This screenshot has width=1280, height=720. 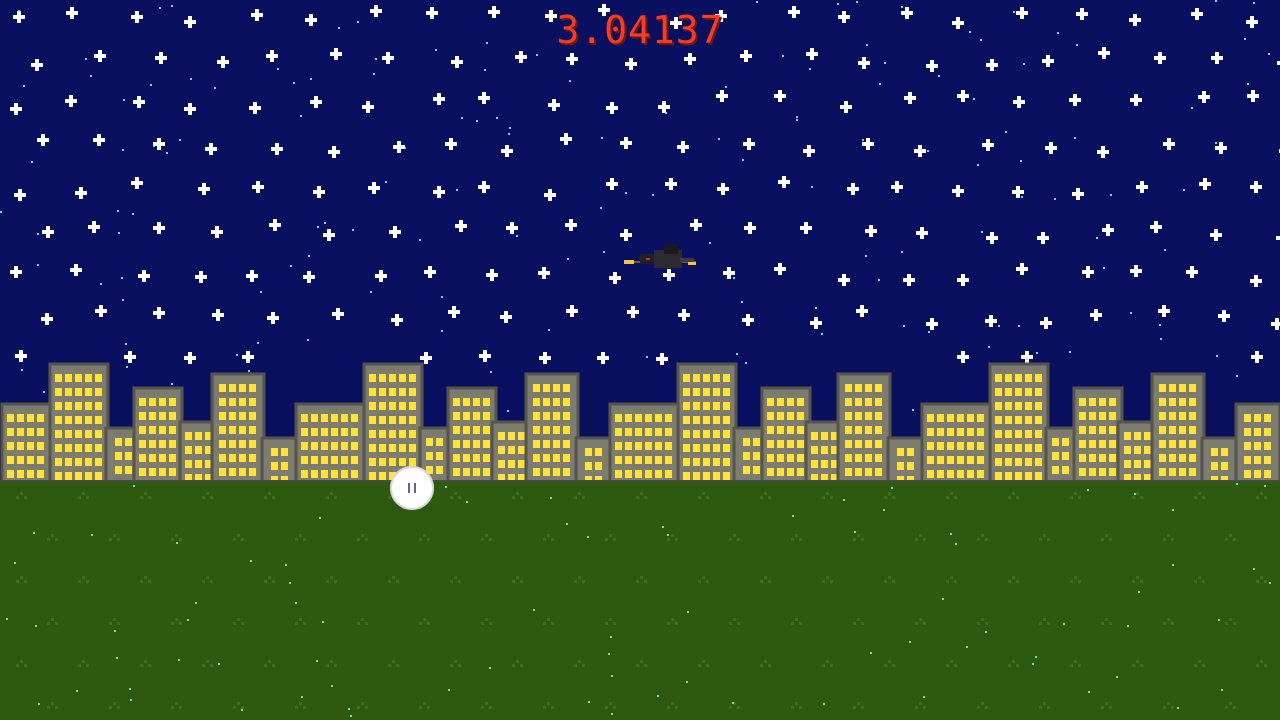 What do you see at coordinates (415, 488) in the screenshot?
I see `pause-icon-bar` at bounding box center [415, 488].